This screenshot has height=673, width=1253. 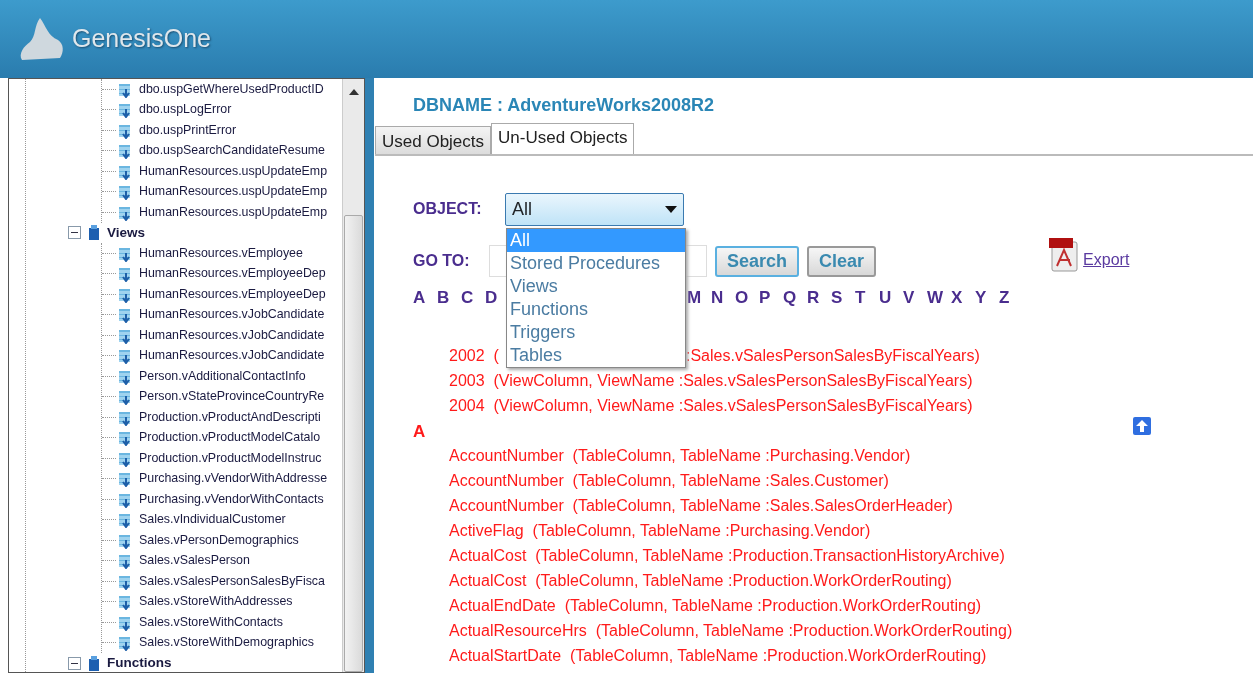 I want to click on tree-item: Sales.vStoreWithContacts, so click(x=211, y=622).